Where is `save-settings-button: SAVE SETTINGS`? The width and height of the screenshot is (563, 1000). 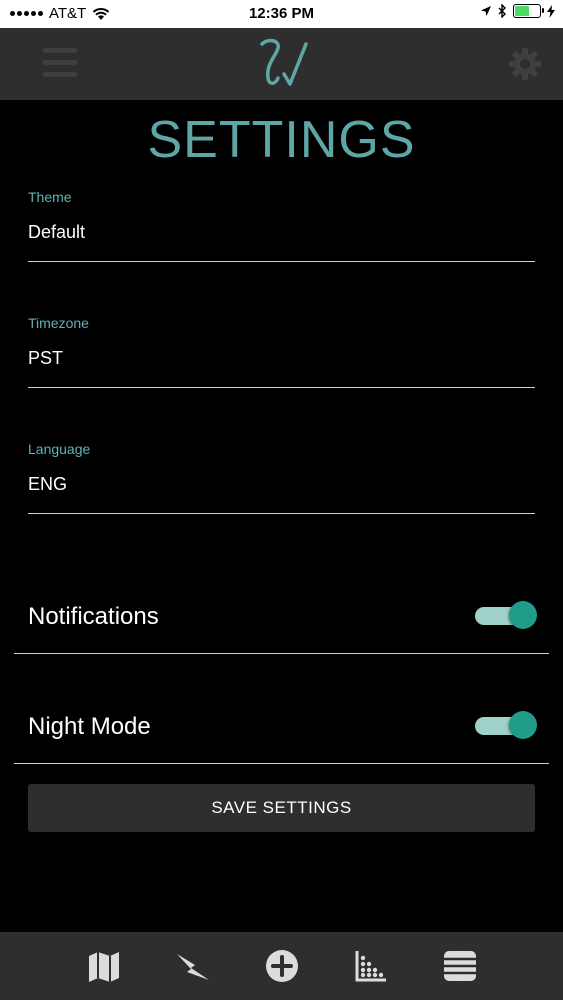 save-settings-button: SAVE SETTINGS is located at coordinates (281, 808).